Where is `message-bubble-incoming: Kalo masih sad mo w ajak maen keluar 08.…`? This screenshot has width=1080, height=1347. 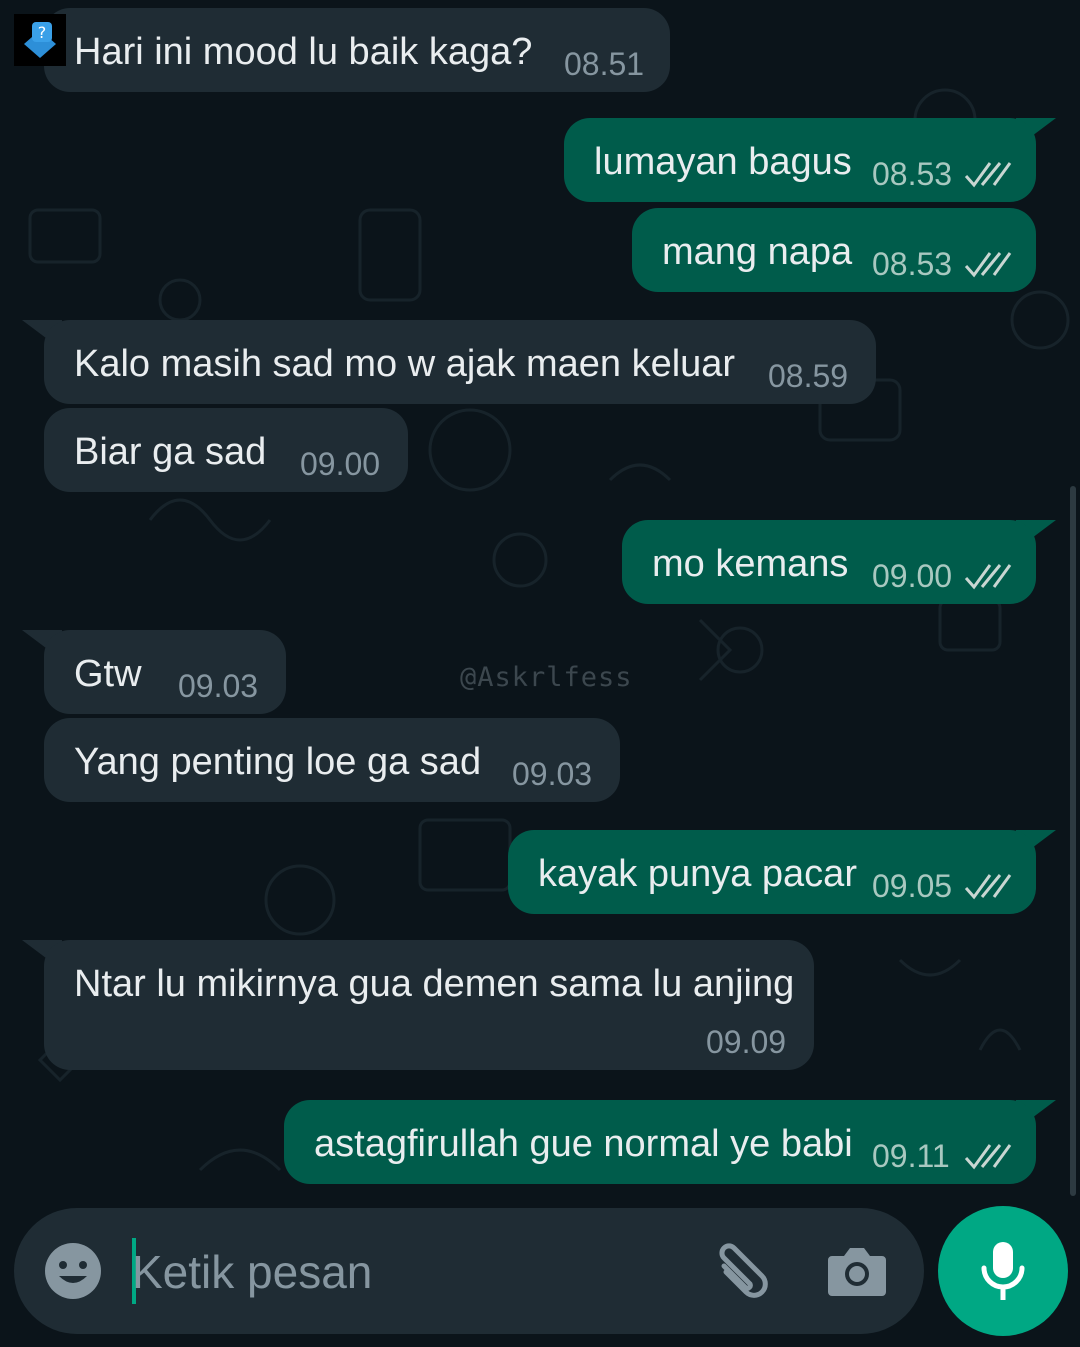
message-bubble-incoming: Kalo masih sad mo w ajak maen keluar 08.… is located at coordinates (460, 362).